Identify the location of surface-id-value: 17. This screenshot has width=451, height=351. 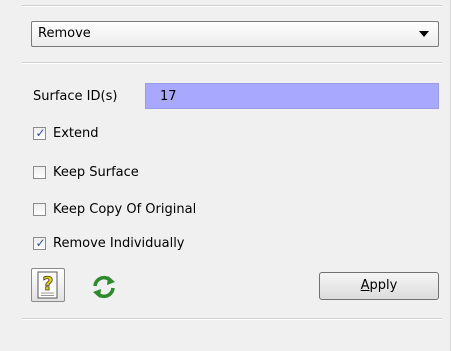
(168, 96).